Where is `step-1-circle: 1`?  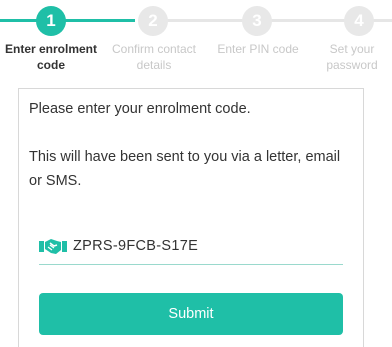
step-1-circle: 1 is located at coordinates (51, 21).